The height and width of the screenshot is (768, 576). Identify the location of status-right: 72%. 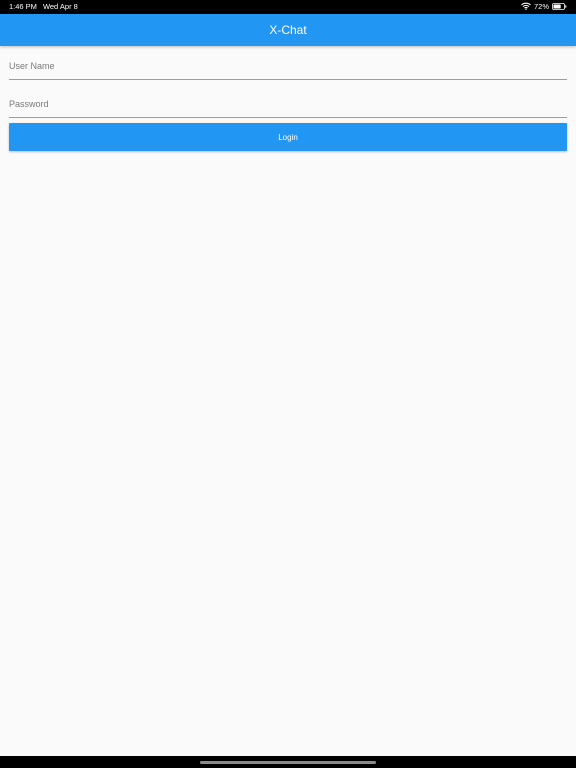
(544, 7).